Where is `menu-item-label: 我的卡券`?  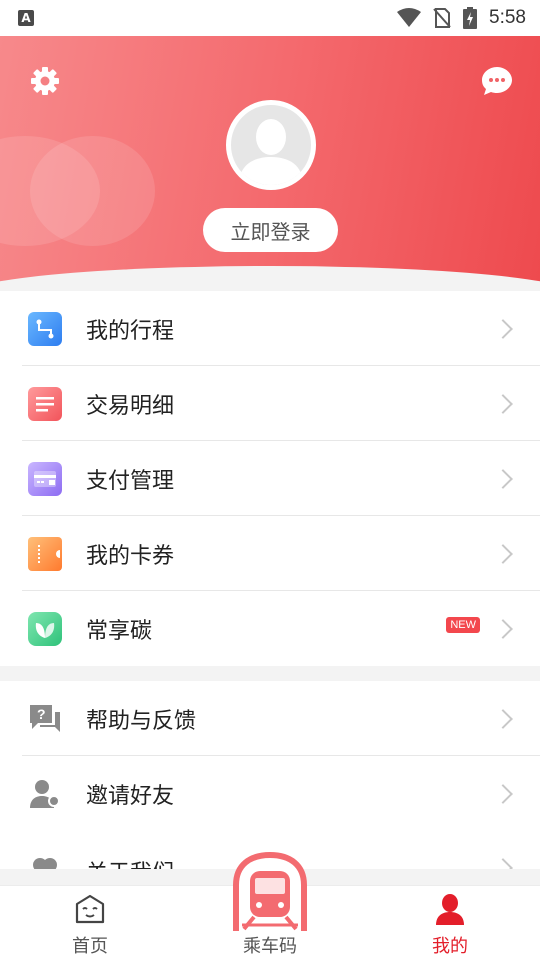
menu-item-label: 我的卡券 is located at coordinates (130, 556).